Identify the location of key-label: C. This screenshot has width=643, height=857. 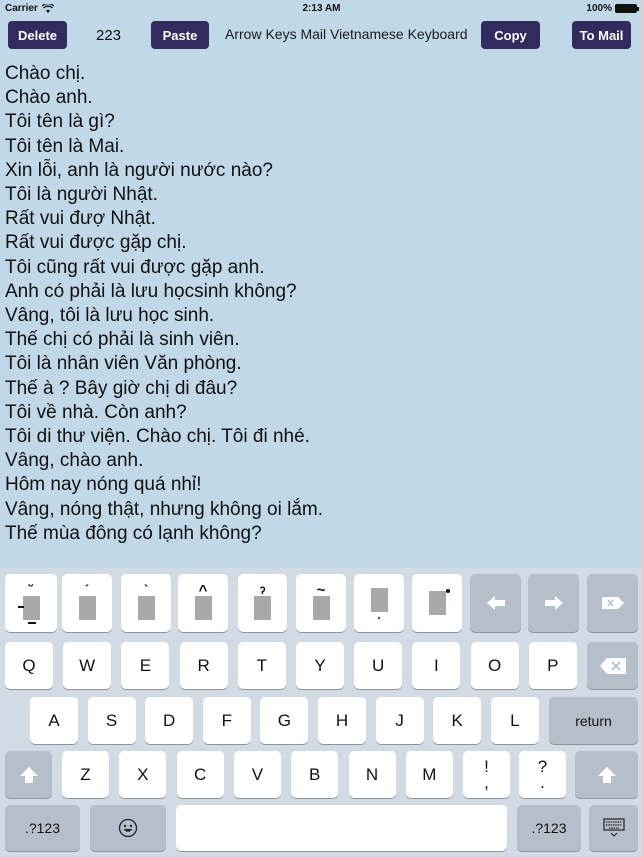
(200, 774).